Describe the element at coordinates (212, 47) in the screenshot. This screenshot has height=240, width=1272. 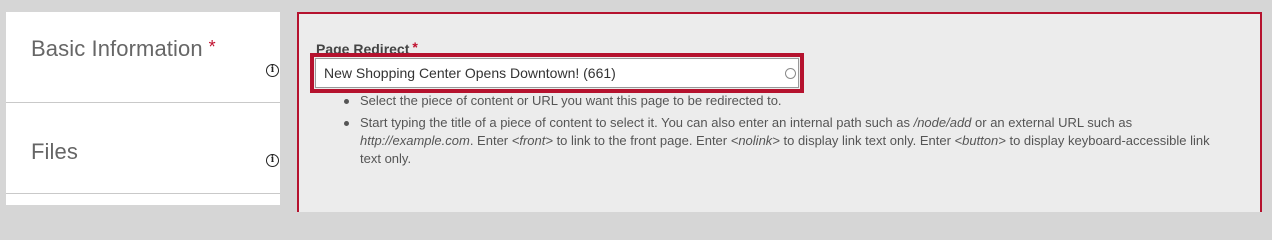
I see `required-marker: *` at that location.